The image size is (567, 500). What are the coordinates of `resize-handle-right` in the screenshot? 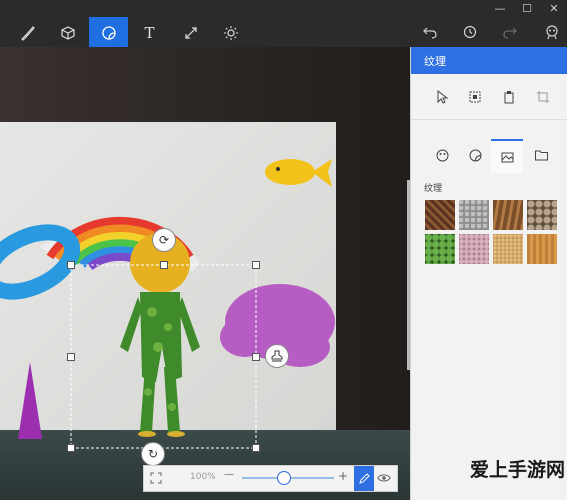 It's located at (256, 357).